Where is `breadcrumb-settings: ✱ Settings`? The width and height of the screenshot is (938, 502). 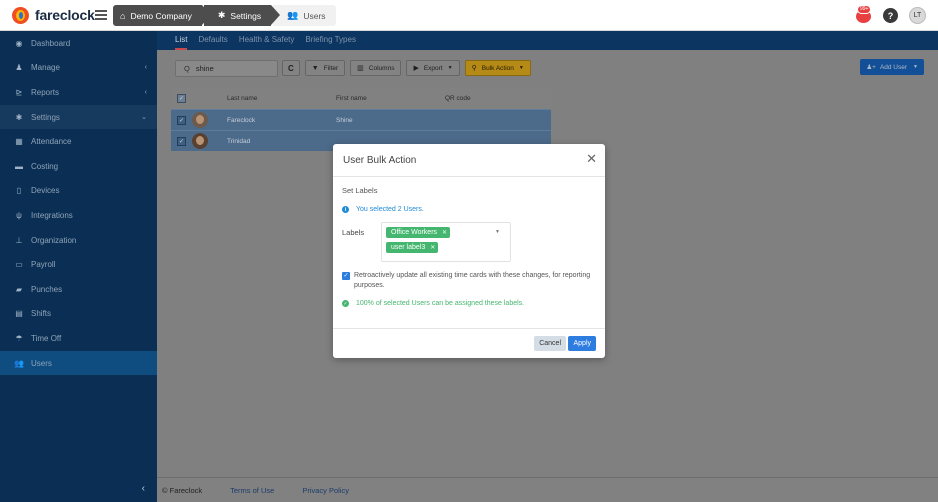
breadcrumb-settings: ✱ Settings is located at coordinates (242, 15).